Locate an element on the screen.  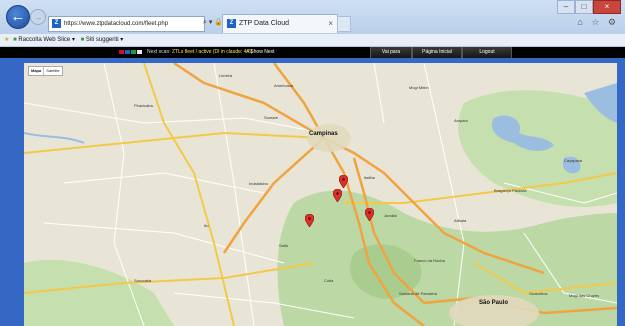
suggested-sites-icon: ■ is located at coordinates (82, 40).